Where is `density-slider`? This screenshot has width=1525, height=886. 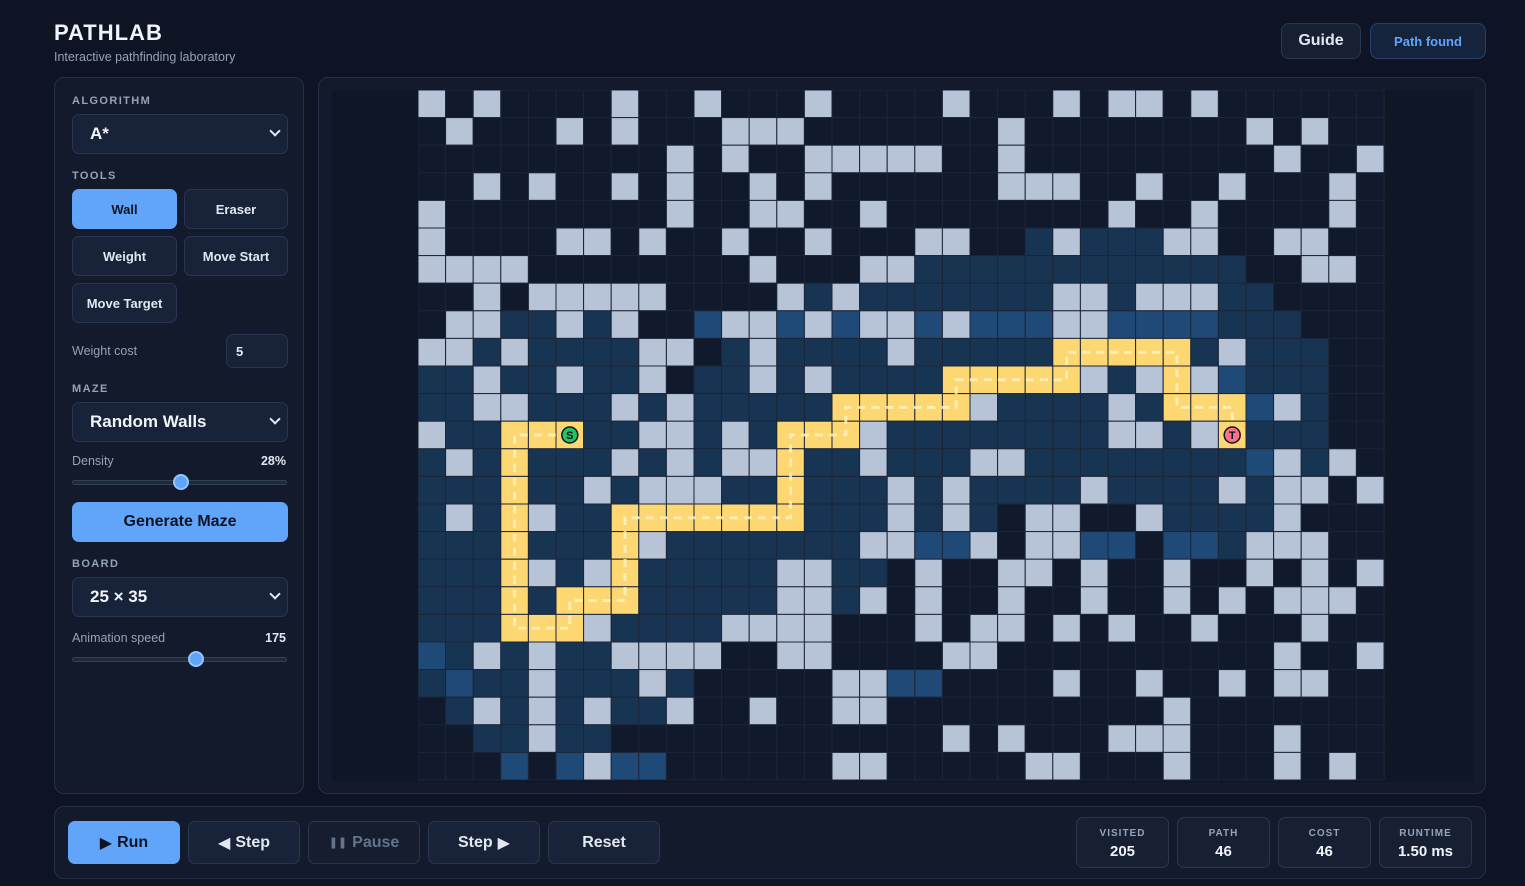
density-slider is located at coordinates (179, 482).